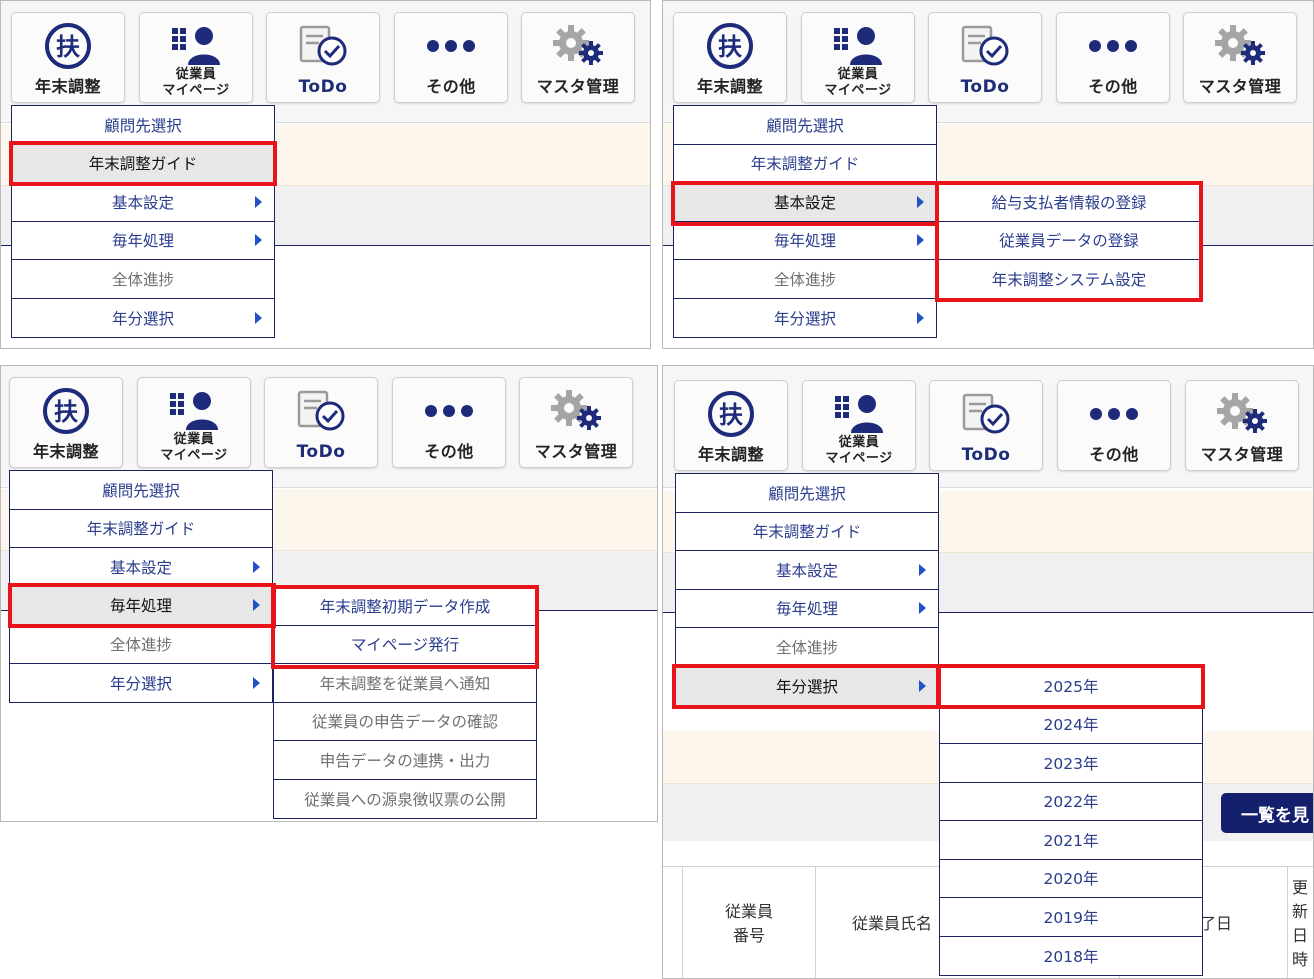  Describe the element at coordinates (1071, 763) in the screenshot. I see `year-option: 2023年` at that location.